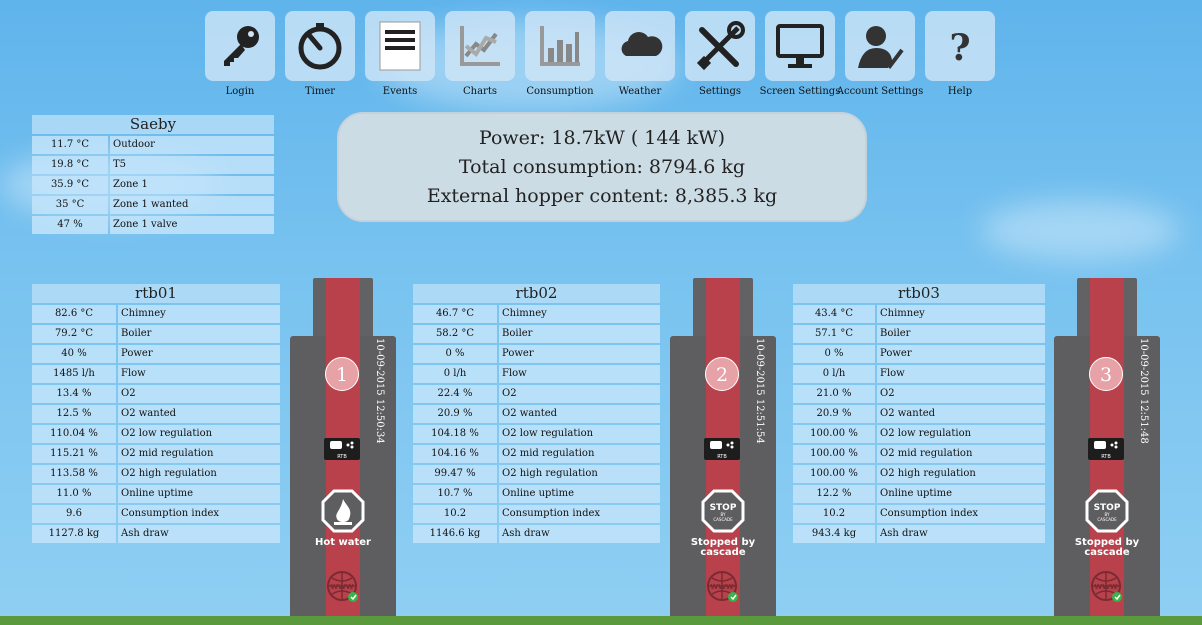 The image size is (1202, 625). Describe the element at coordinates (240, 54) in the screenshot. I see `login-button: Login` at that location.